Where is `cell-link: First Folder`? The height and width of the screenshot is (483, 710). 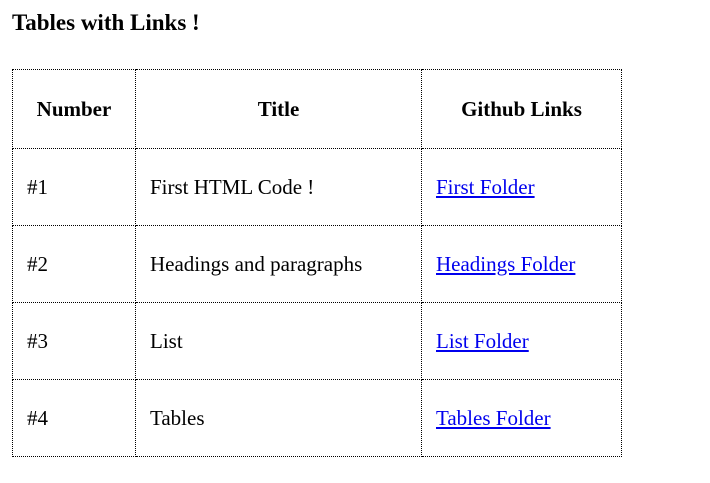
cell-link: First Folder is located at coordinates (521, 187).